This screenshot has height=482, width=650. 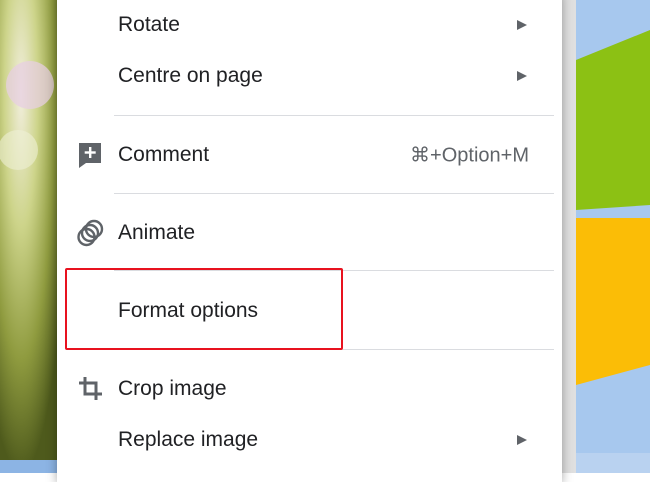 I want to click on menu-item-centre-on-page: Centre on page, so click(x=309, y=76).